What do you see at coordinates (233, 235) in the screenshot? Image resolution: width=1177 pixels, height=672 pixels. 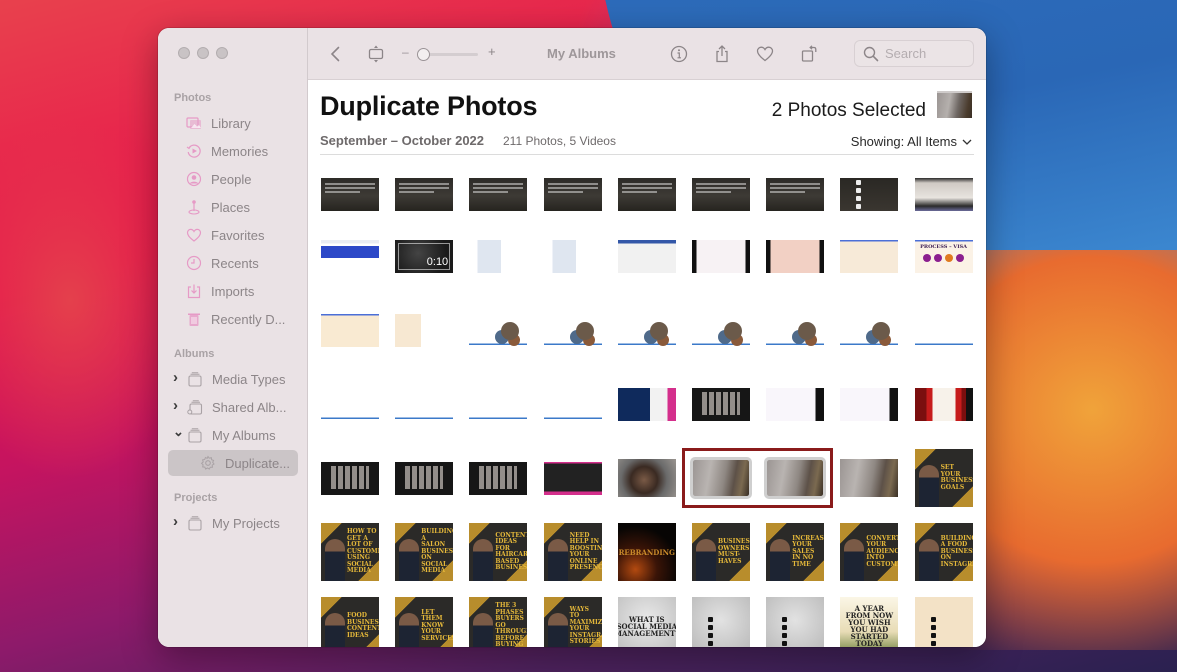 I see `sidebar-item-favorites: Favorites` at bounding box center [233, 235].